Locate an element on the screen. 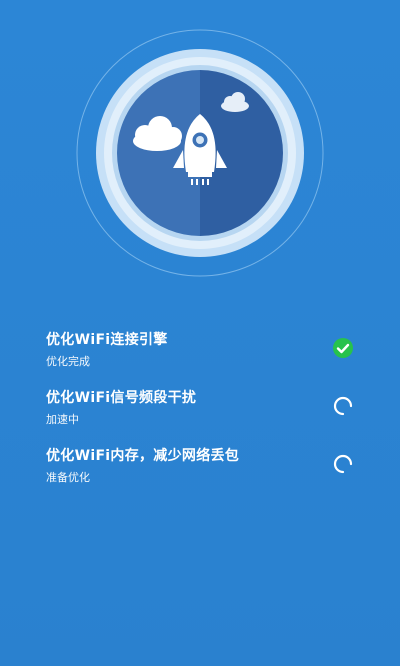 This screenshot has height=666, width=400. task-item-memory-packet-loss: 优化WiFi内存，减少网络丢包 准备优化 is located at coordinates (206, 470).